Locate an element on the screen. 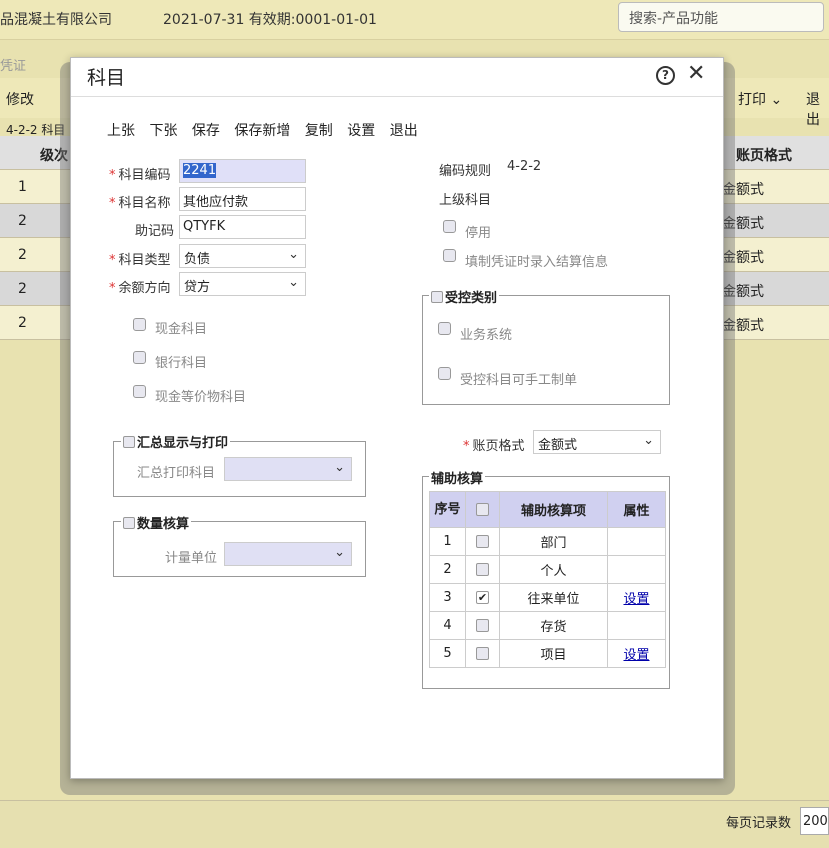  business-system-checkbox is located at coordinates (444, 328).